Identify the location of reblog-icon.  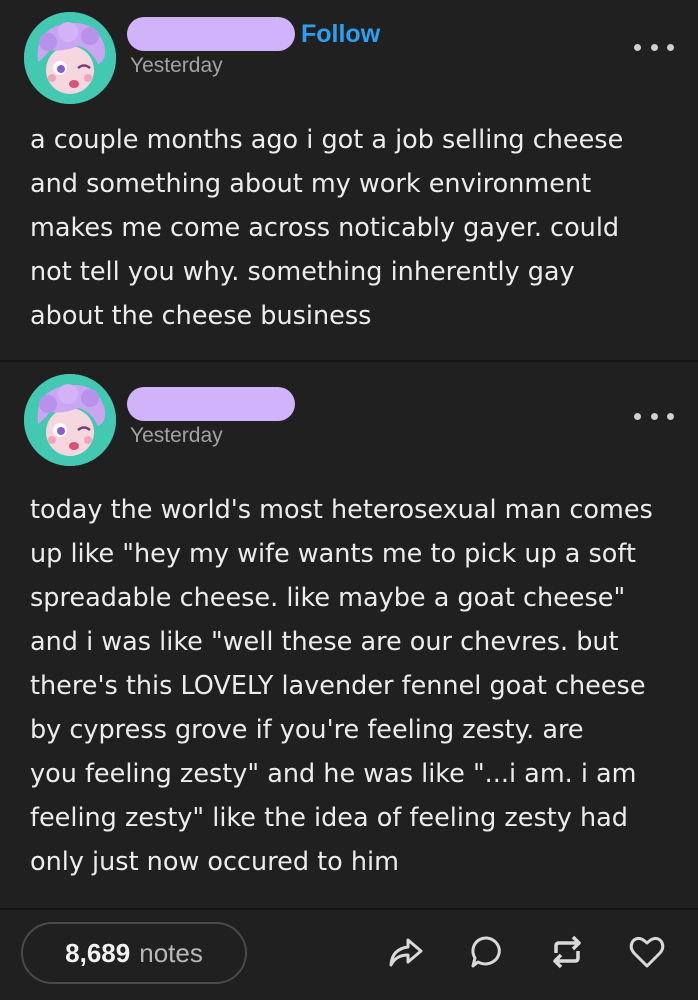
(567, 952).